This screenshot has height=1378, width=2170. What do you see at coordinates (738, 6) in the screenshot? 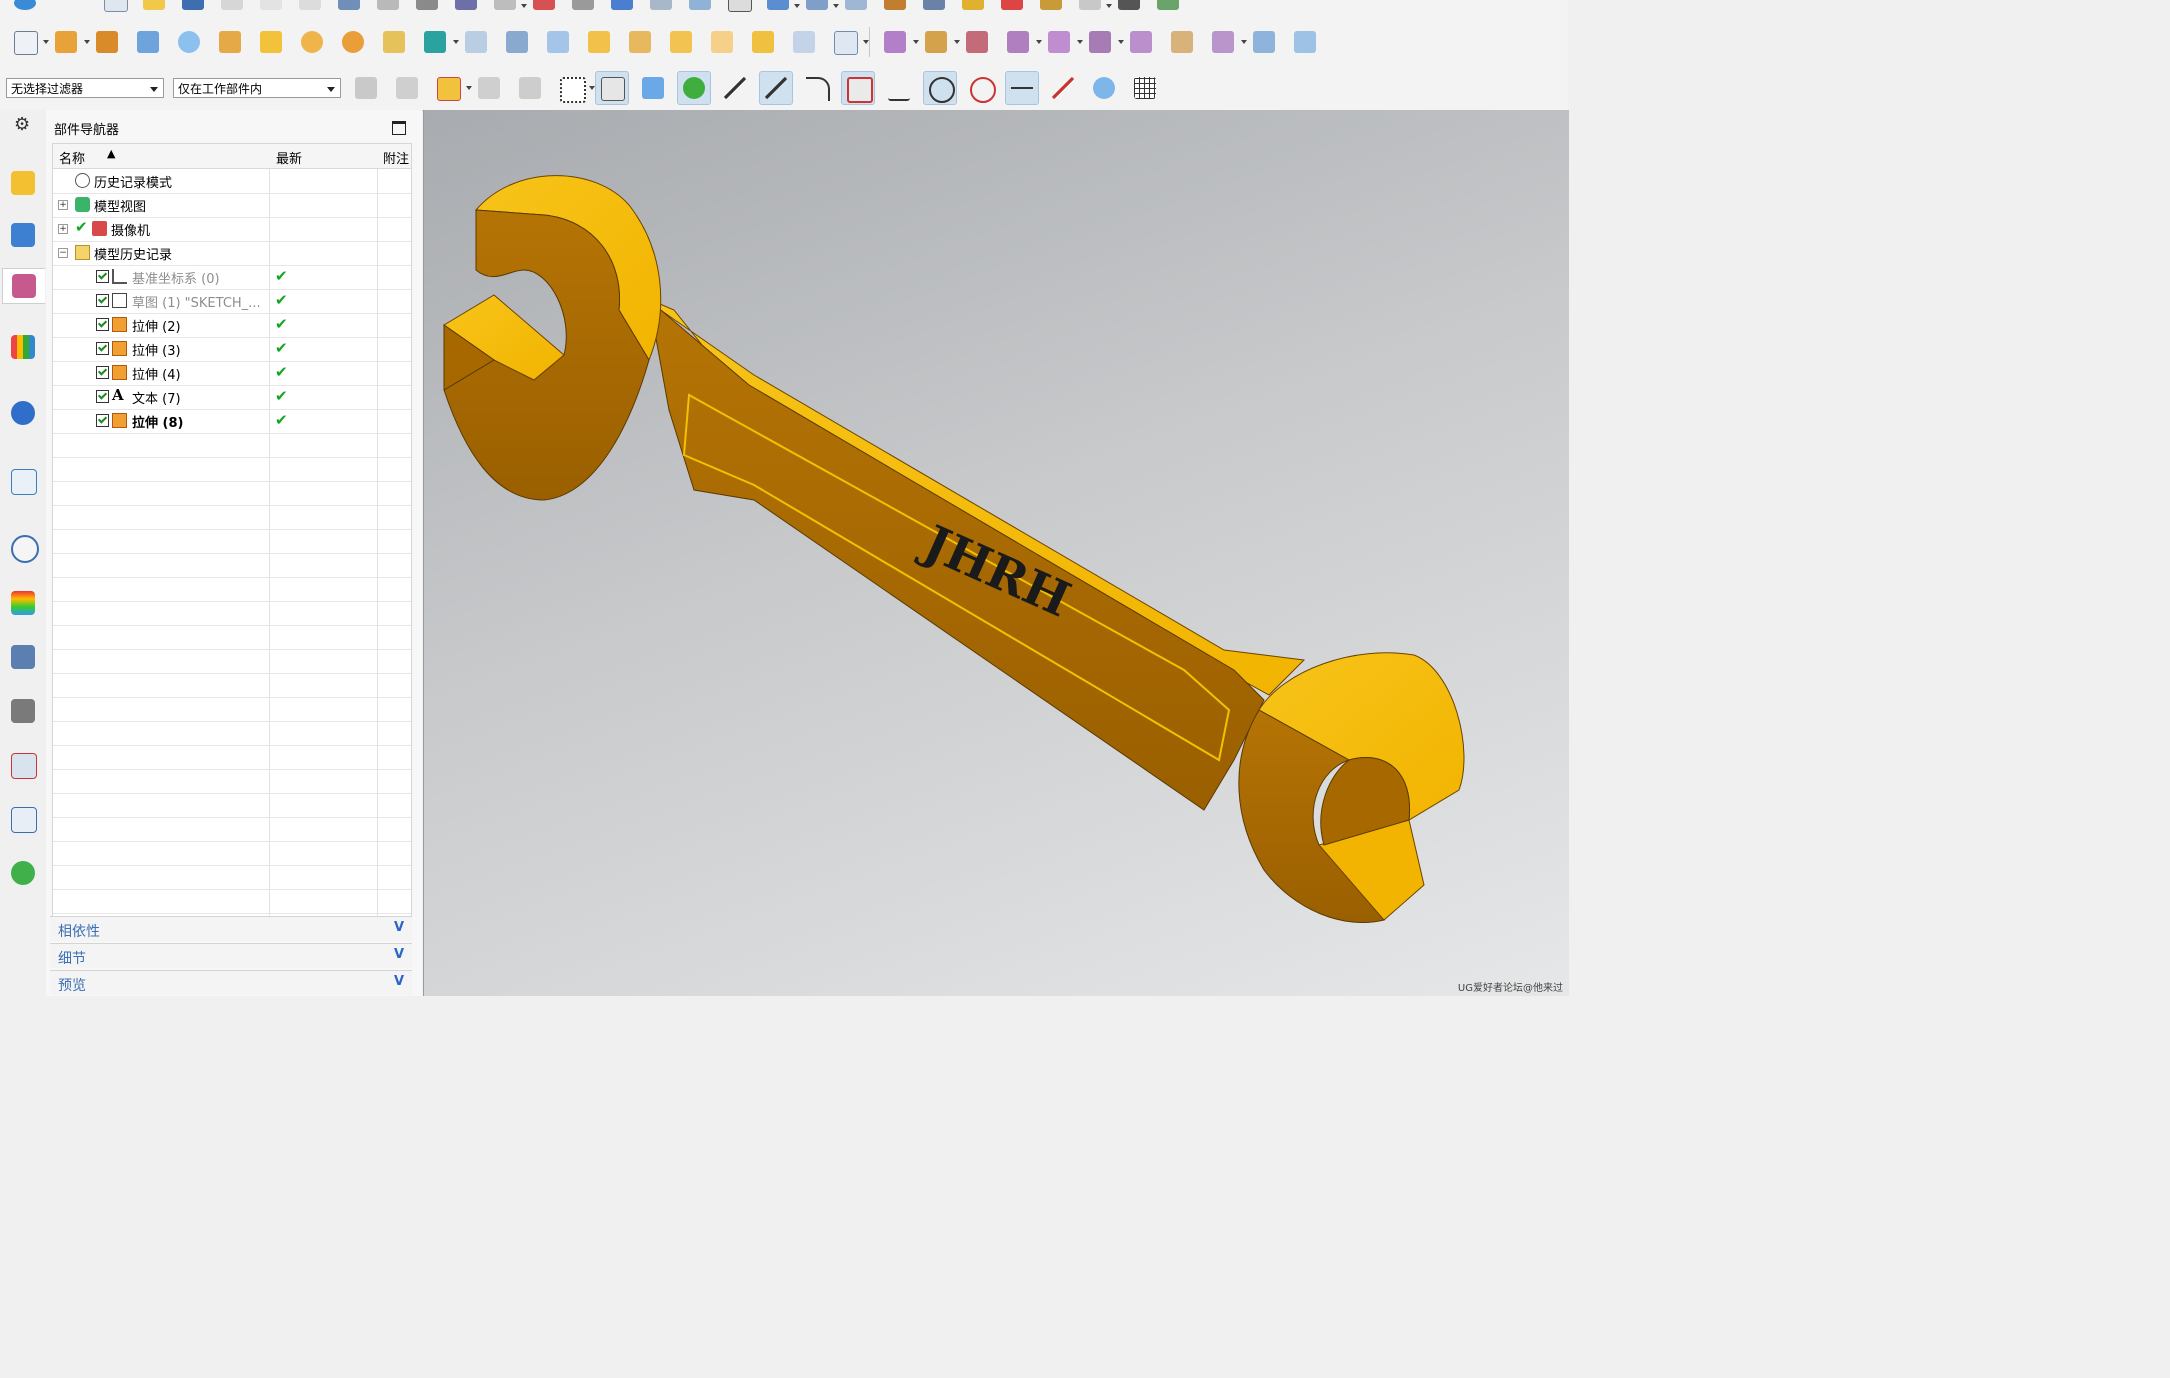
I see `window-icon` at bounding box center [738, 6].